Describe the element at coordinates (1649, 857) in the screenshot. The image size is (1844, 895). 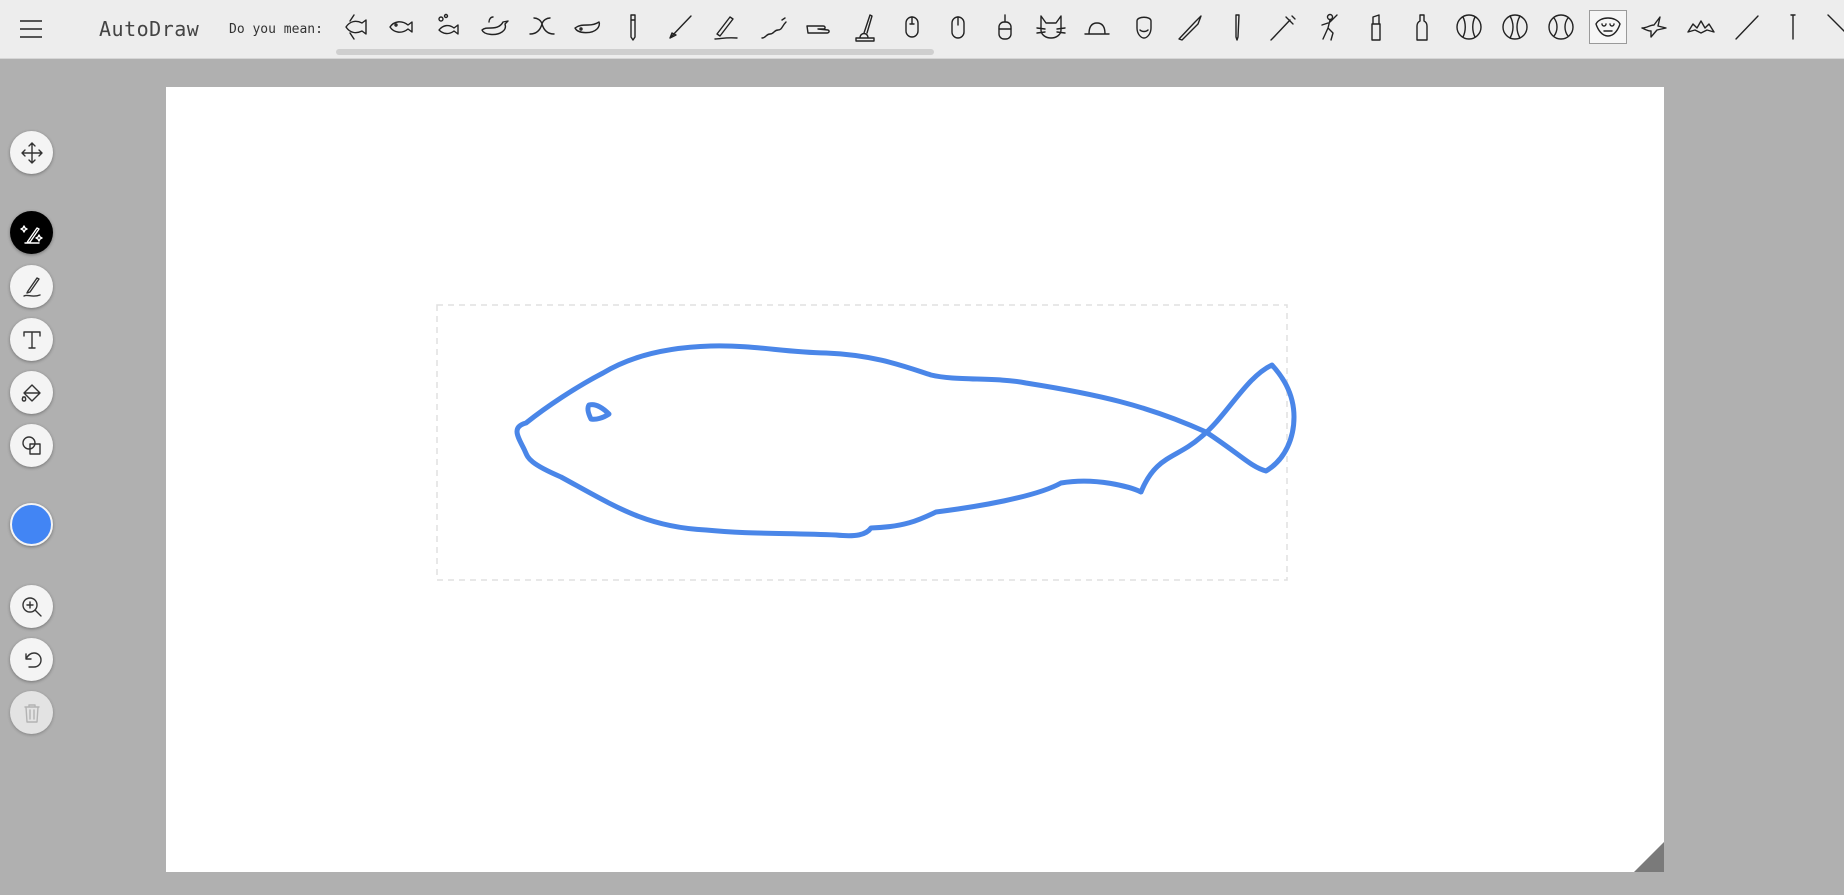
I see `canvas-resize-handle` at that location.